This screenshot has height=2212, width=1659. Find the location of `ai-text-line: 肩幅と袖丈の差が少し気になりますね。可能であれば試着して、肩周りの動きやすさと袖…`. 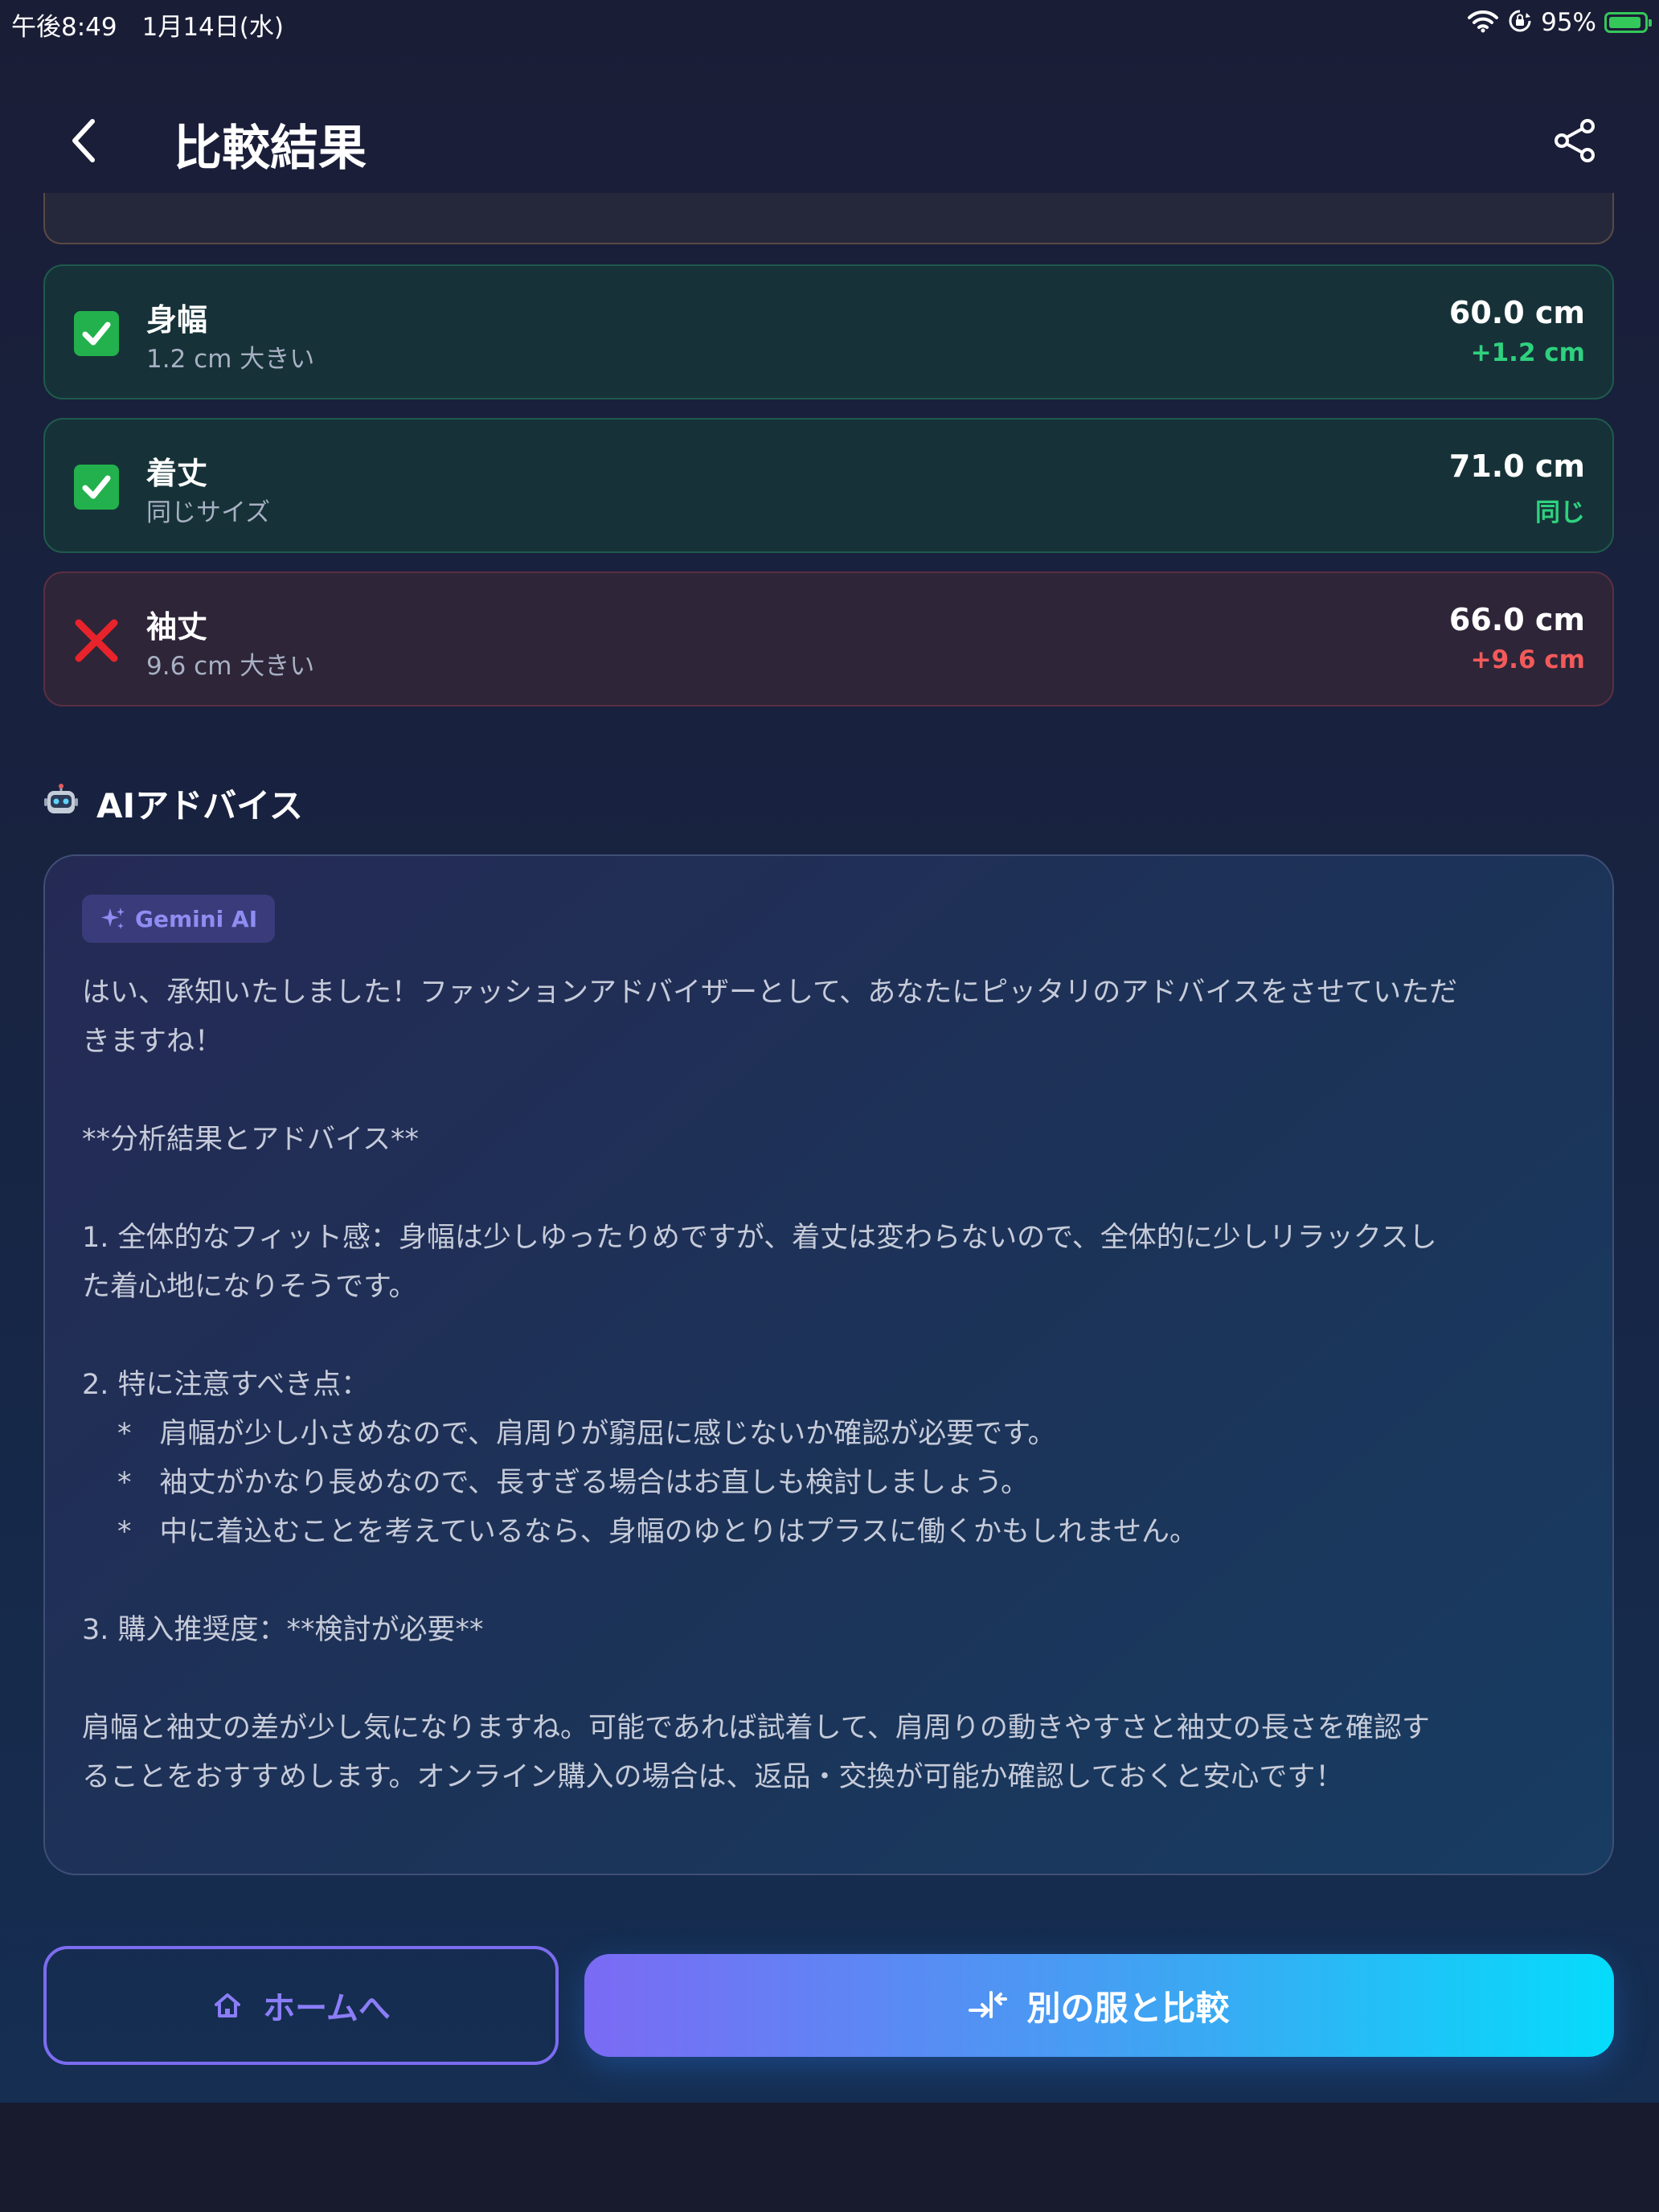

ai-text-line: 肩幅と袖丈の差が少し気になりますね。可能であれば試着して、肩周りの動きやすさと袖… is located at coordinates (756, 1728).